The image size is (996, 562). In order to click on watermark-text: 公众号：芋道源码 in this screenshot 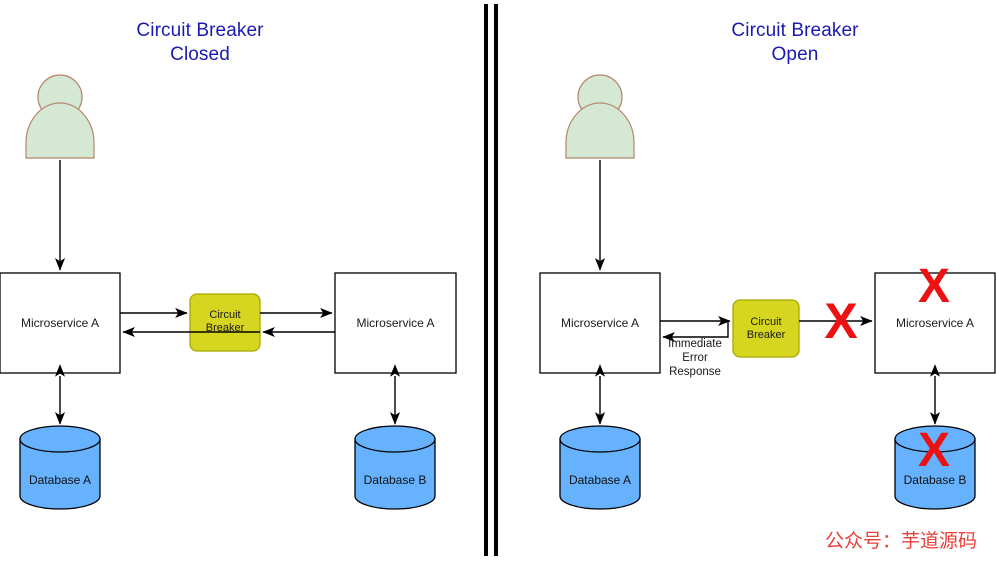, I will do `click(901, 541)`.